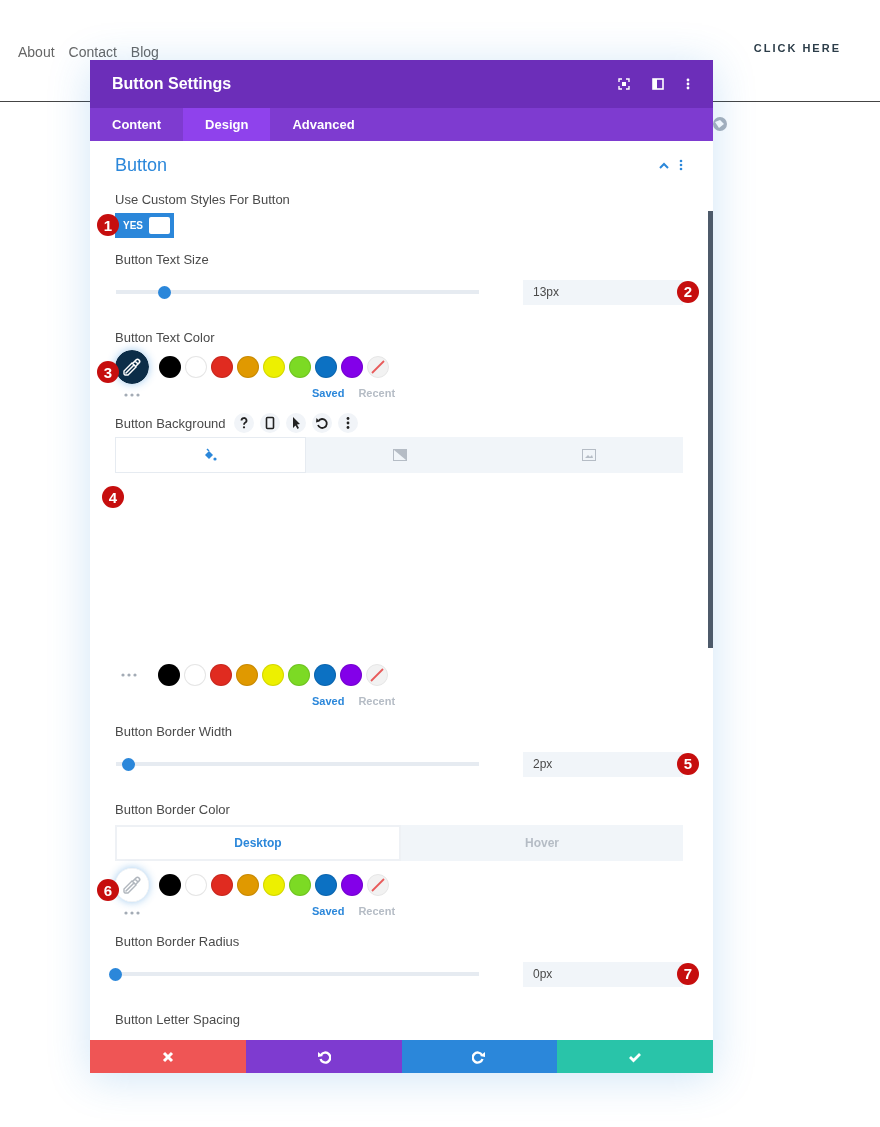  Describe the element at coordinates (588, 455) in the screenshot. I see `image-icon` at that location.